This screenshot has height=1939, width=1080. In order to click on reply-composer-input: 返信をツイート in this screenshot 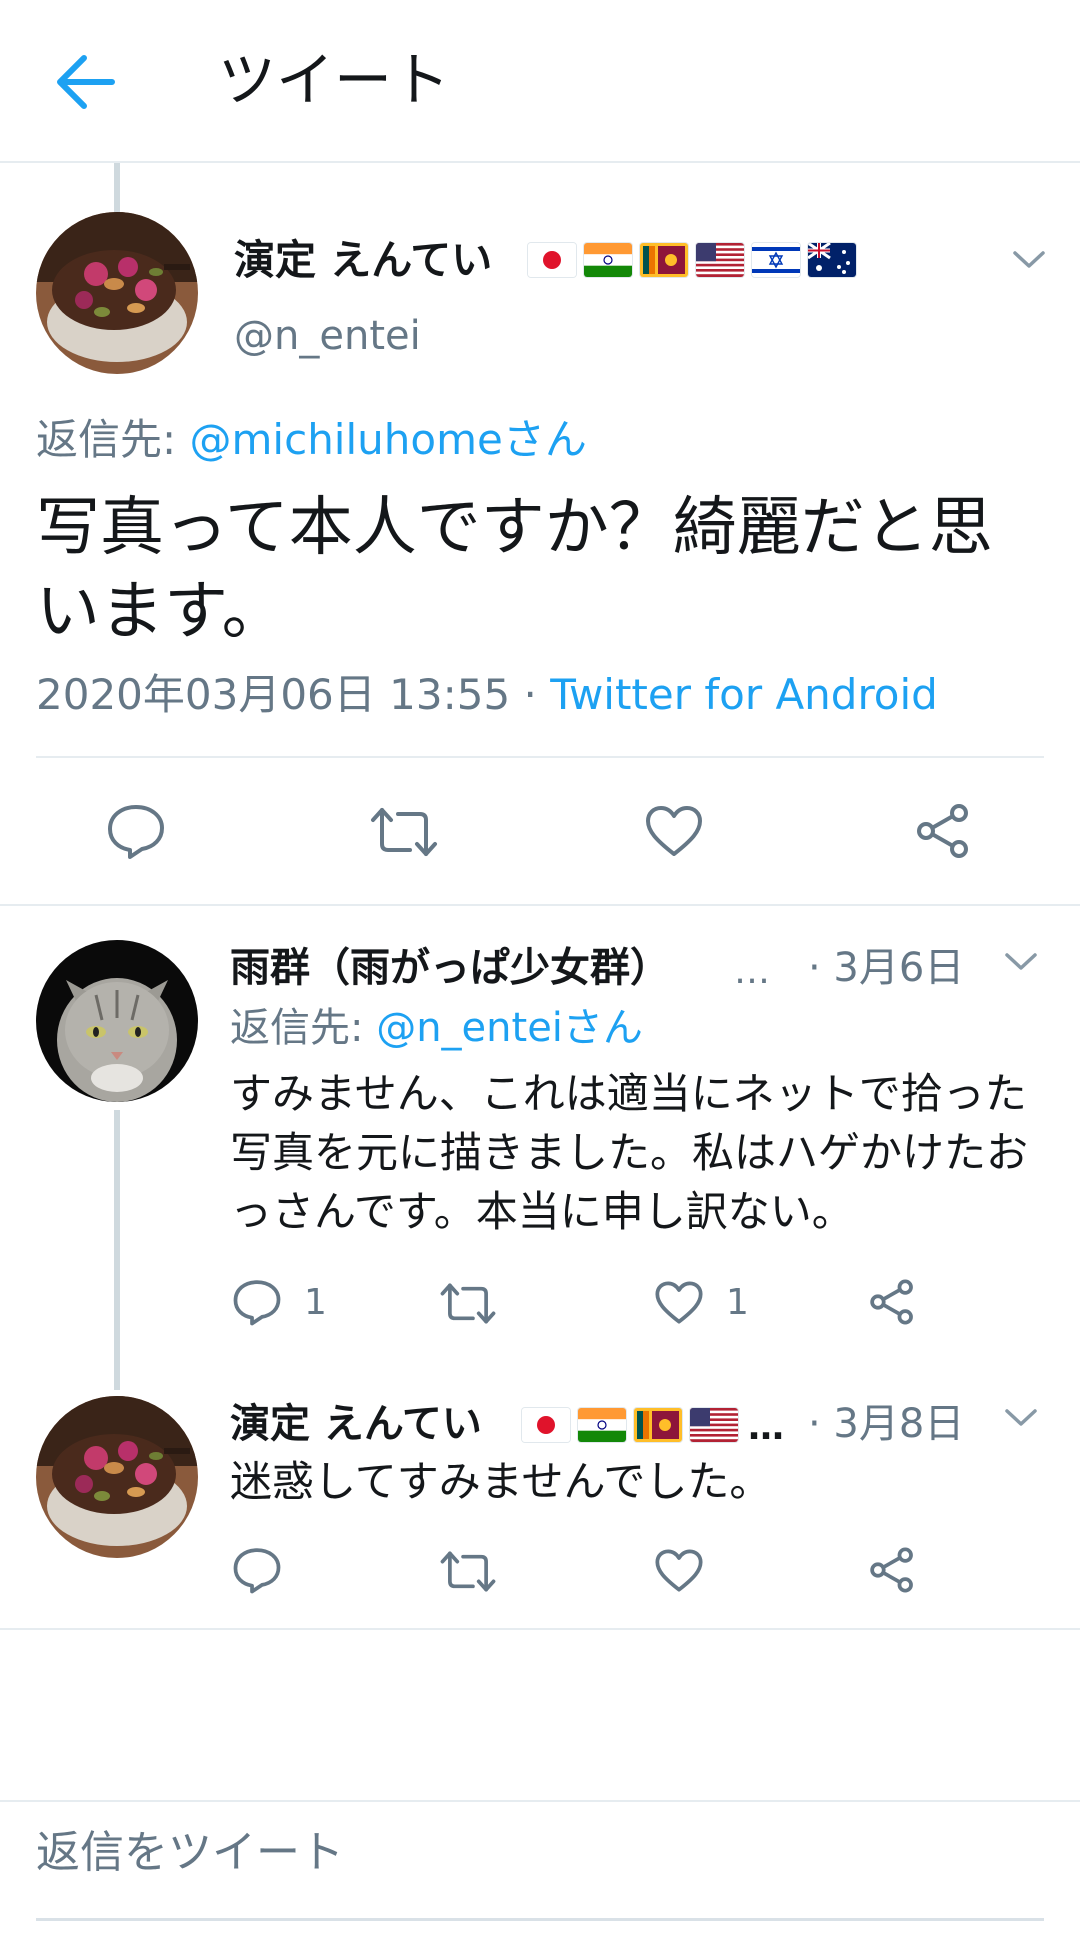, I will do `click(190, 1853)`.